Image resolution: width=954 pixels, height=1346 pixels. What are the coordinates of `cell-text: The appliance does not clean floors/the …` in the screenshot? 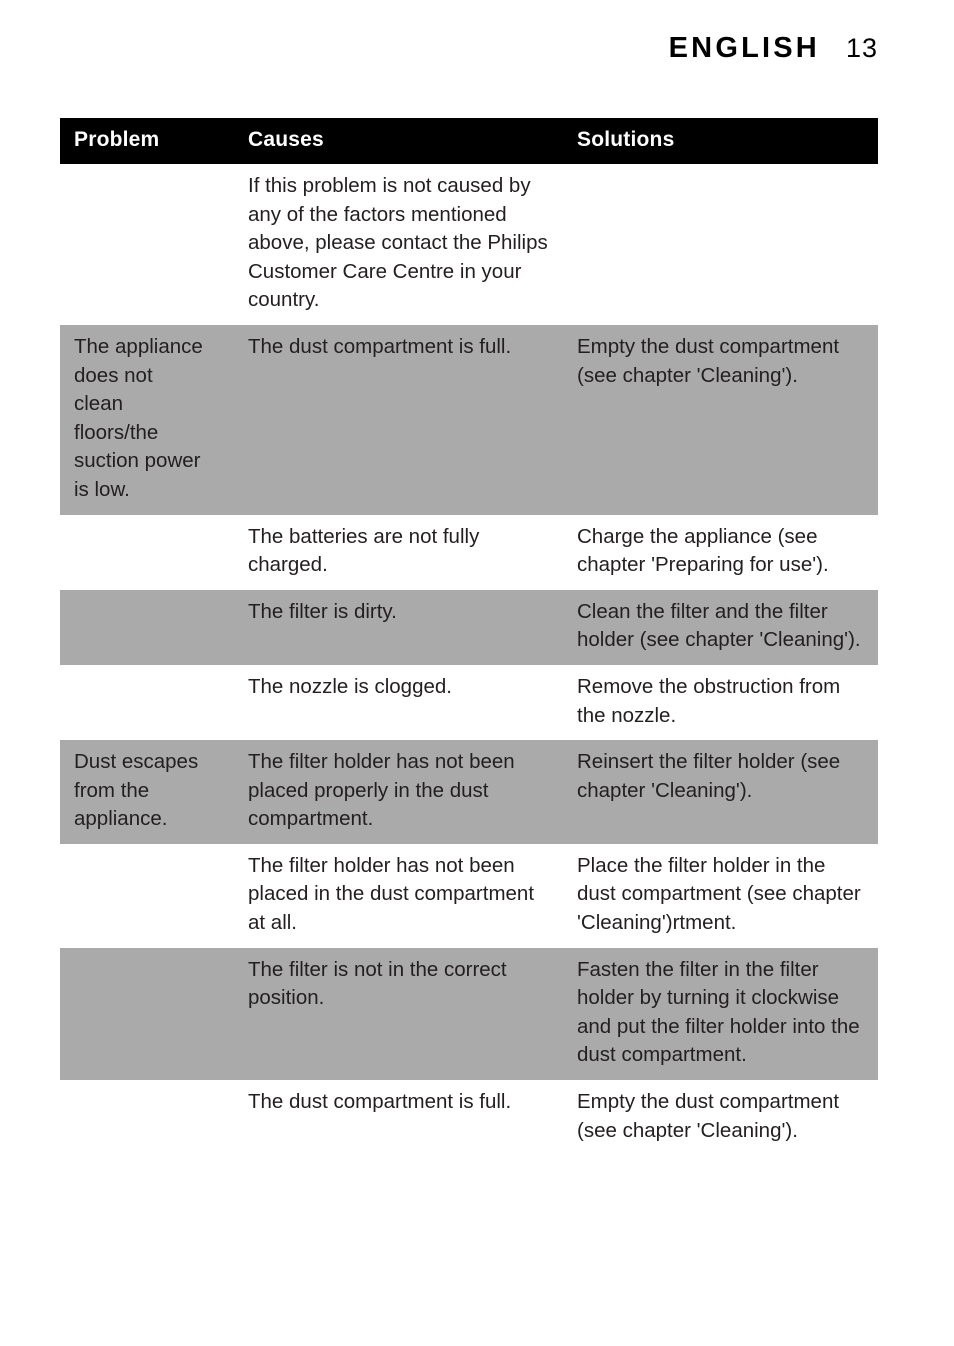 It's located at (138, 417).